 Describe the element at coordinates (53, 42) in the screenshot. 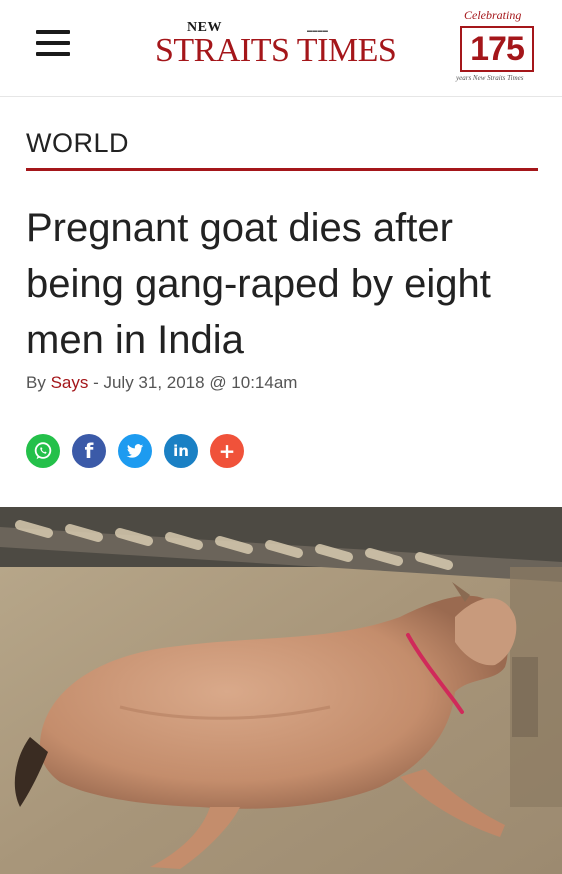

I see `menu-icon` at that location.